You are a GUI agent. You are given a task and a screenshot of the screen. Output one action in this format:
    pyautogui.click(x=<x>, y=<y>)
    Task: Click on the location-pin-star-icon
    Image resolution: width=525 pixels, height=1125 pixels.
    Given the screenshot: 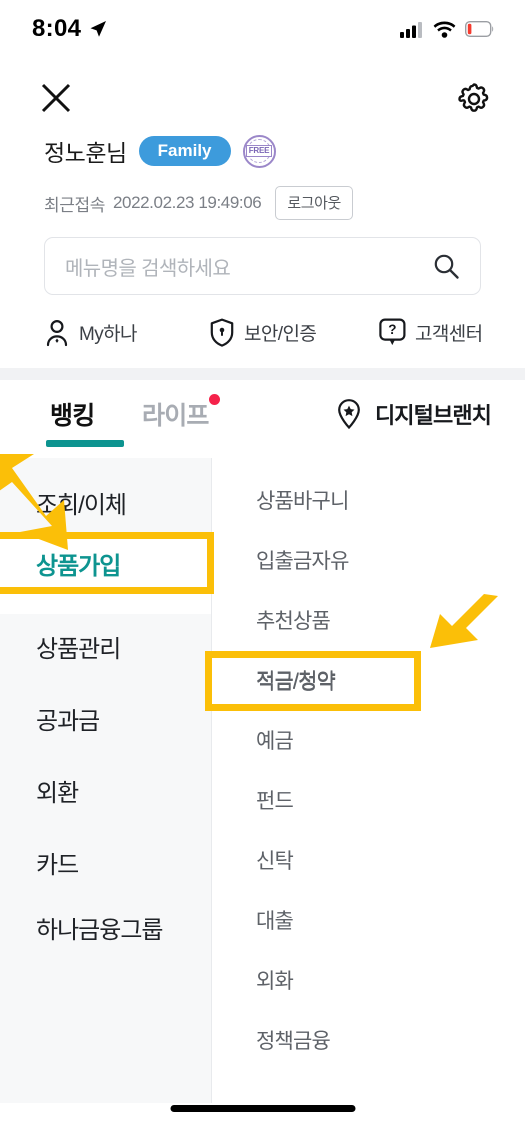 What is the action you would take?
    pyautogui.click(x=349, y=414)
    